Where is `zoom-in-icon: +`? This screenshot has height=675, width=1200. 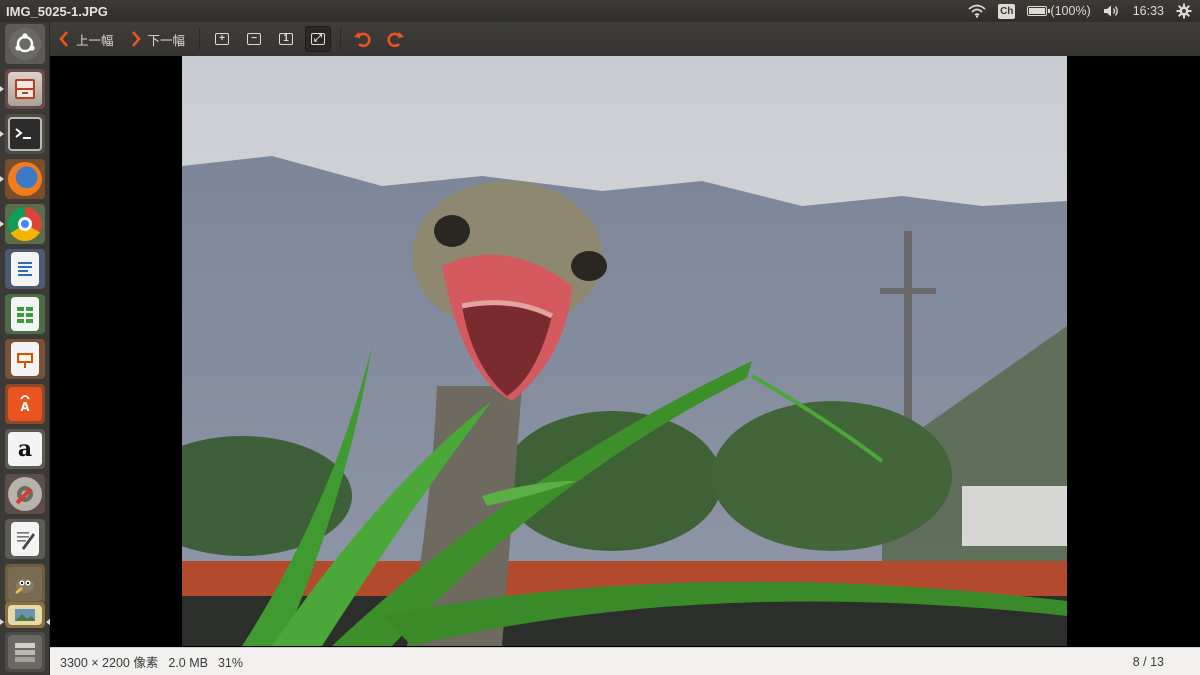
zoom-in-icon: + is located at coordinates (222, 39).